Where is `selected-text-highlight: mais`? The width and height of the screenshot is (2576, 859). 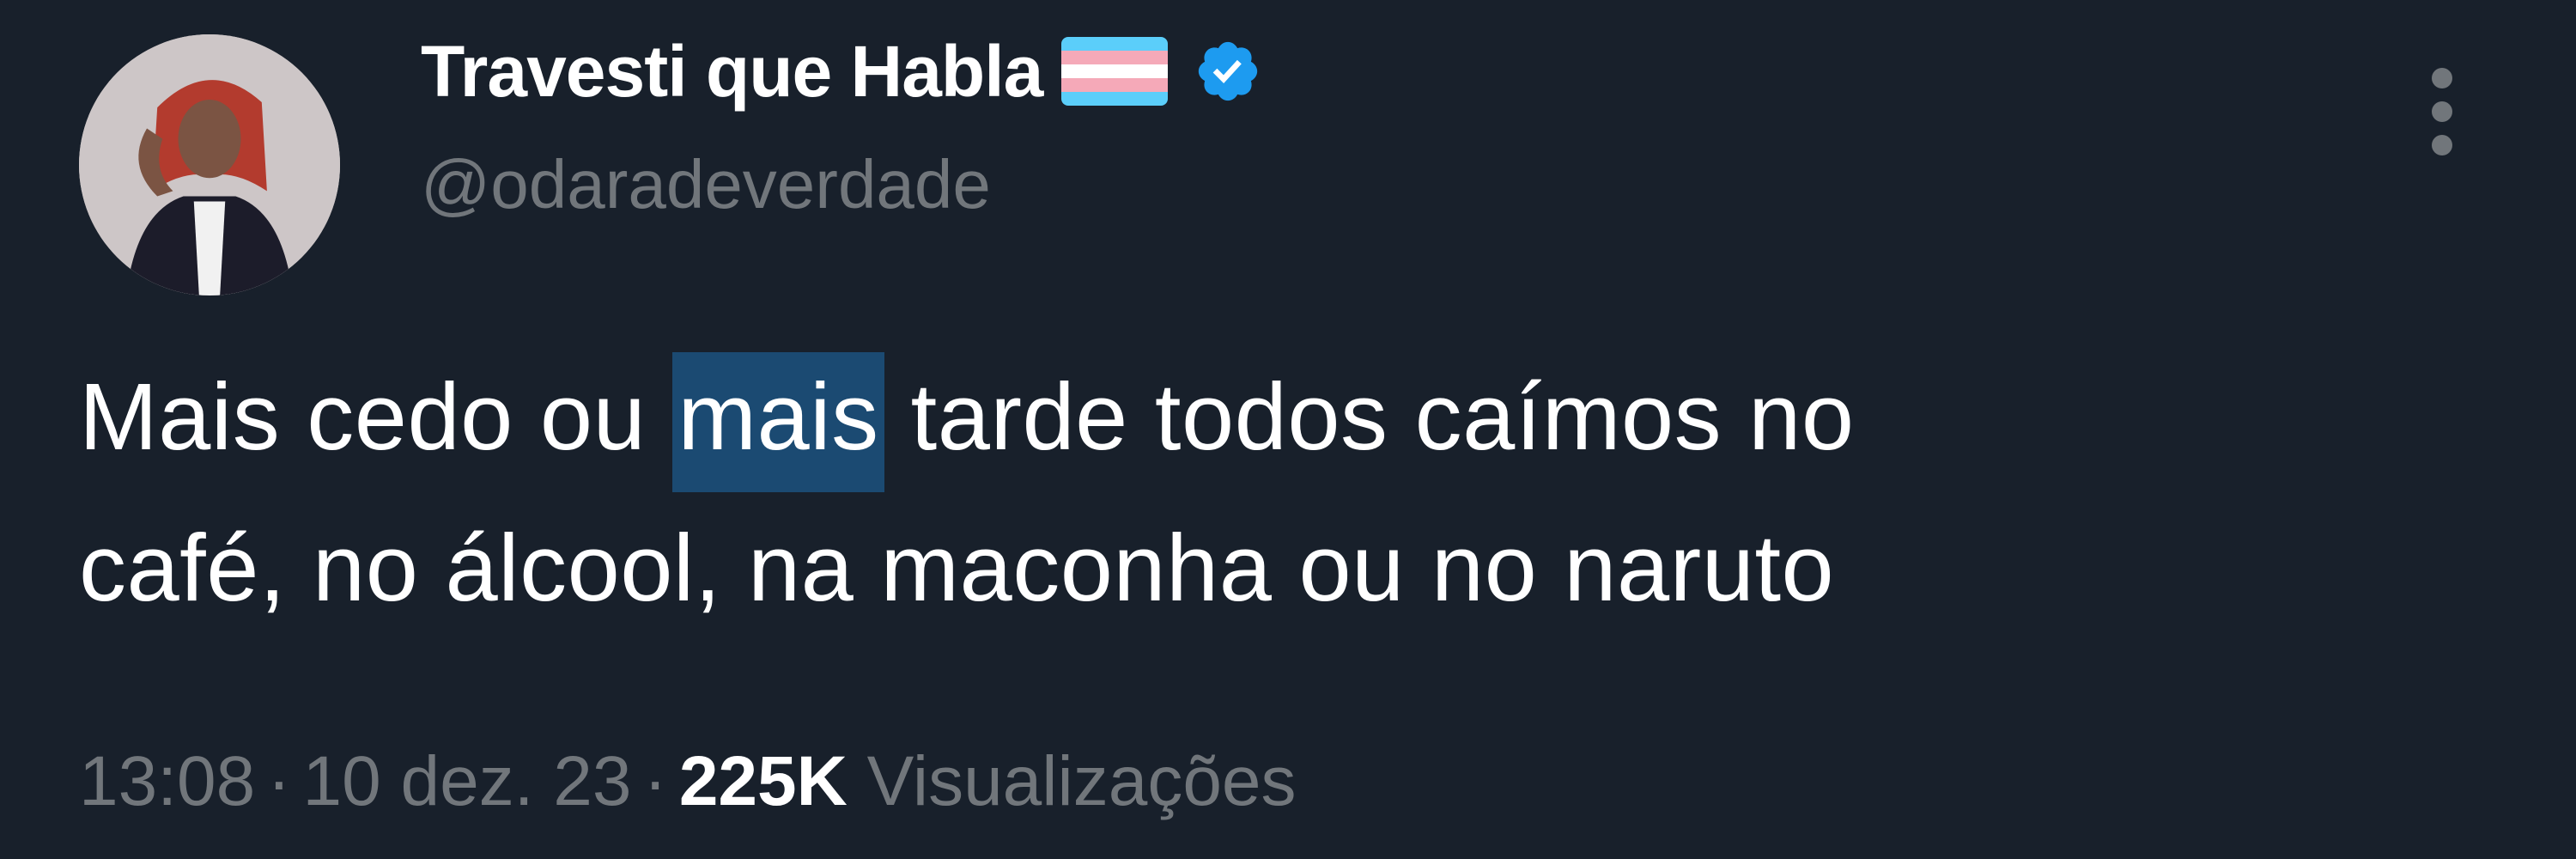 selected-text-highlight: mais is located at coordinates (778, 422).